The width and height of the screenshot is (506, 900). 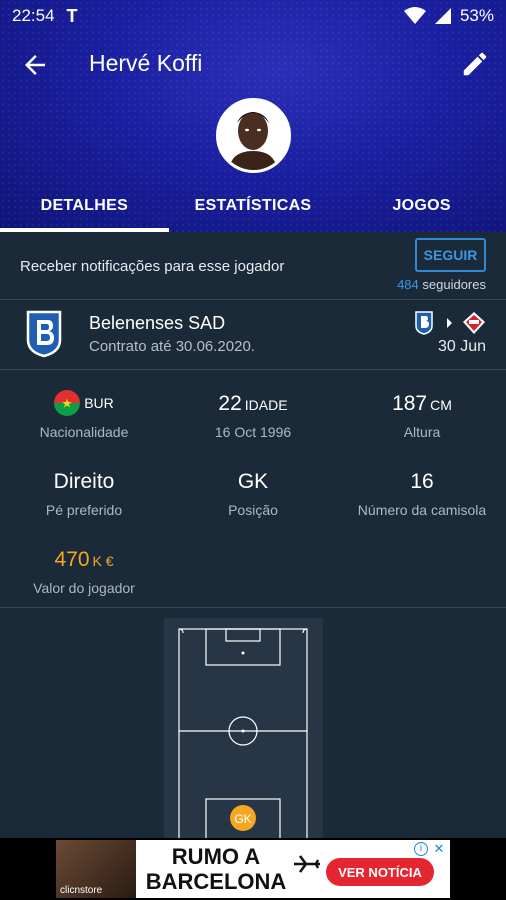 I want to click on ad-headline-line1: RUMO A, so click(x=216, y=856).